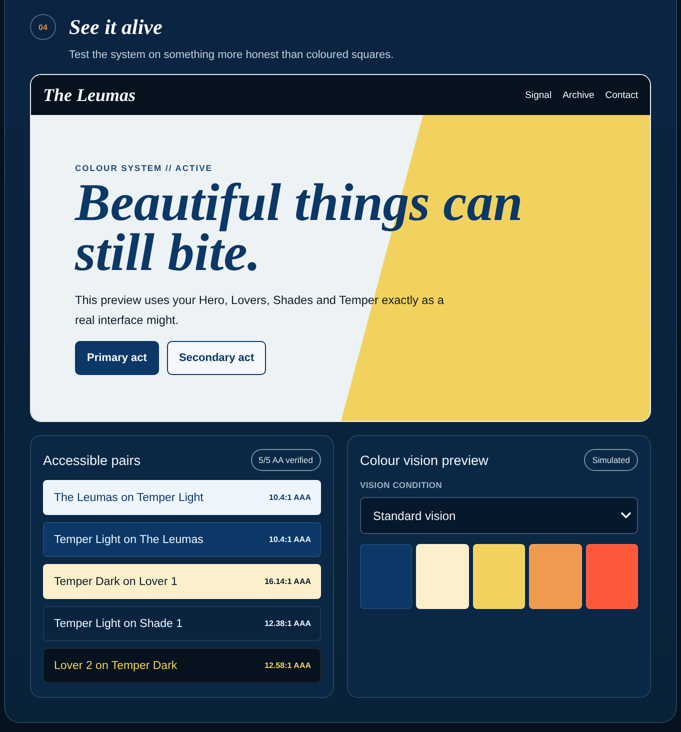 This screenshot has width=681, height=732. Describe the element at coordinates (578, 95) in the screenshot. I see `nav-link: Archive` at that location.